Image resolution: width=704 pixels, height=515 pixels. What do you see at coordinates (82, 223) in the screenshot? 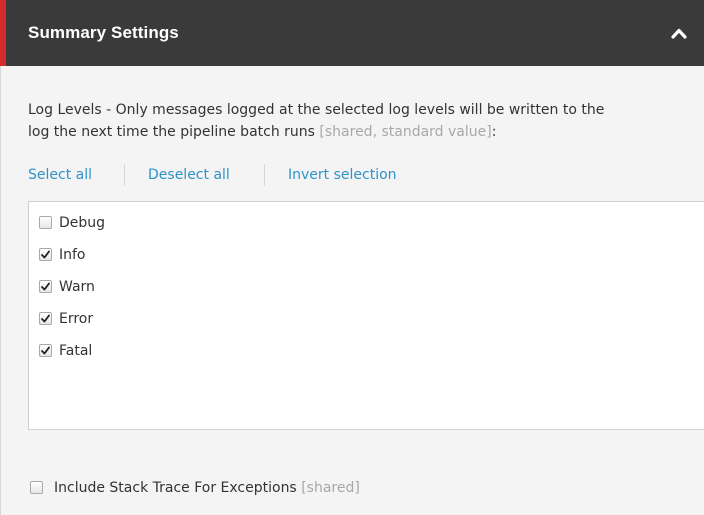
I see `log-level-debug-label: Debug` at bounding box center [82, 223].